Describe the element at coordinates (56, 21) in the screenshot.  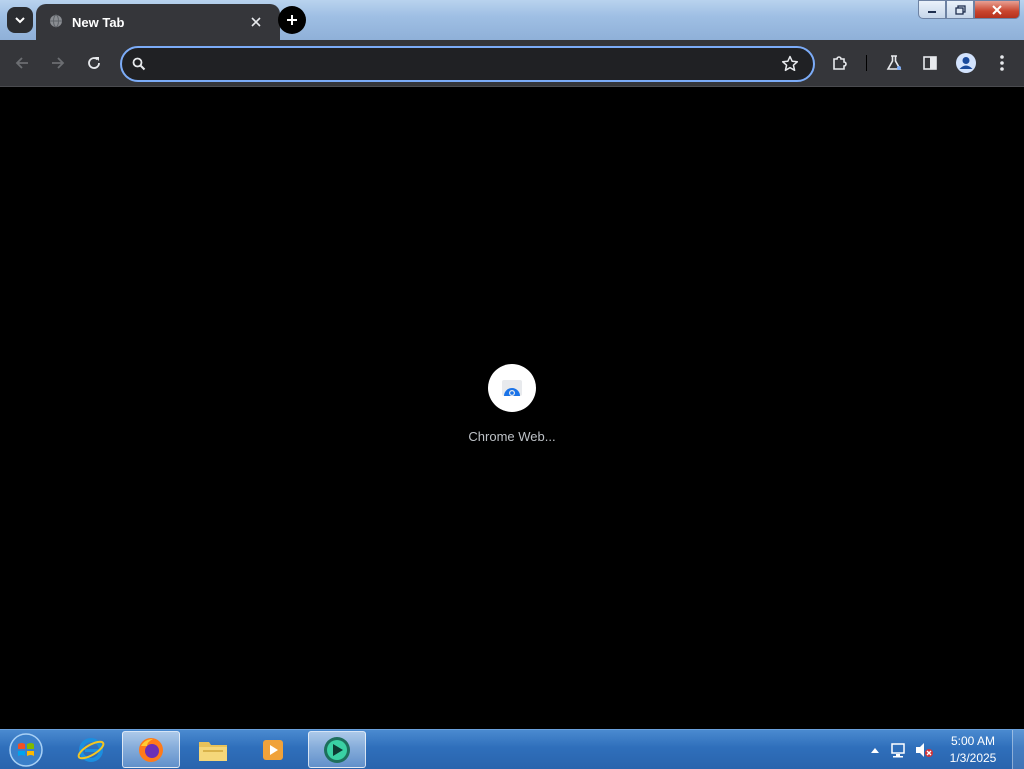
I see `globe-icon` at that location.